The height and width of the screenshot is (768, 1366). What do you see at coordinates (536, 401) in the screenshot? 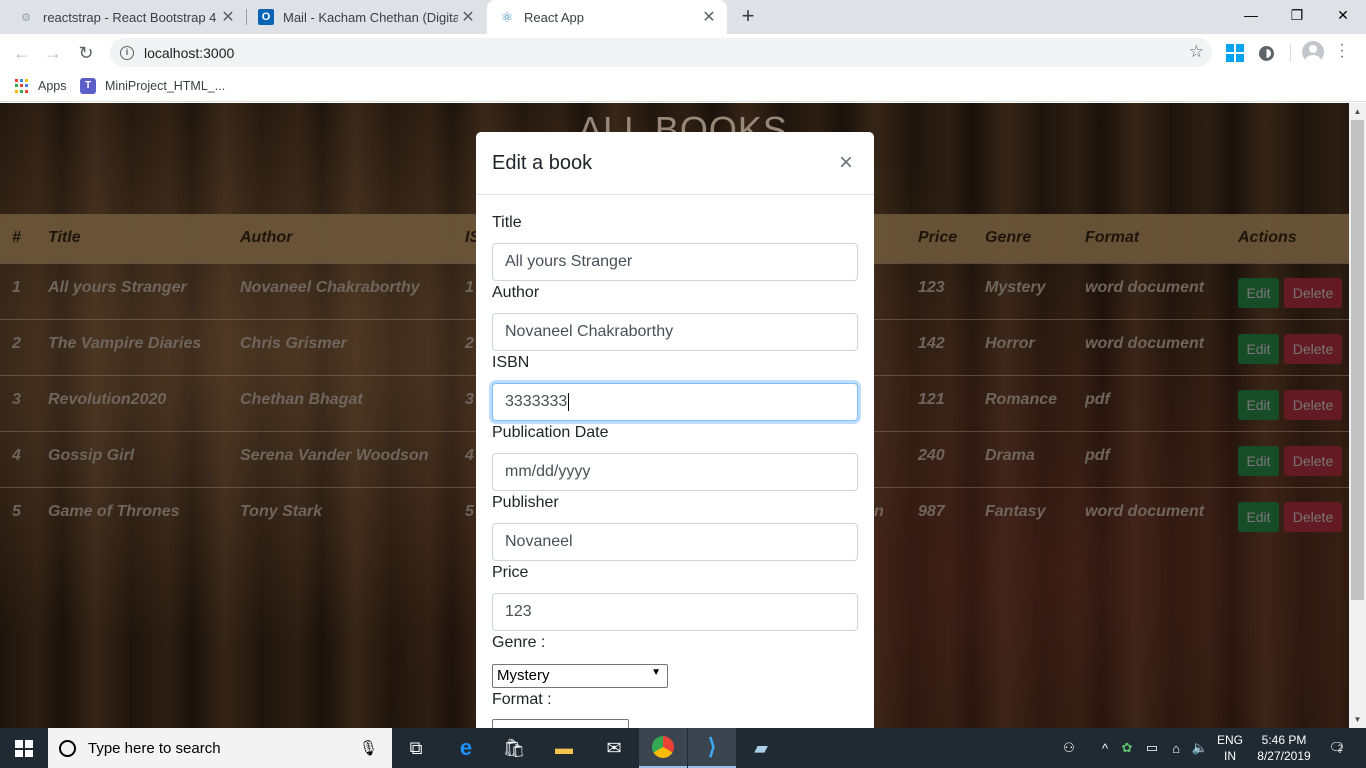
I see `isbn-value: 3333333` at bounding box center [536, 401].